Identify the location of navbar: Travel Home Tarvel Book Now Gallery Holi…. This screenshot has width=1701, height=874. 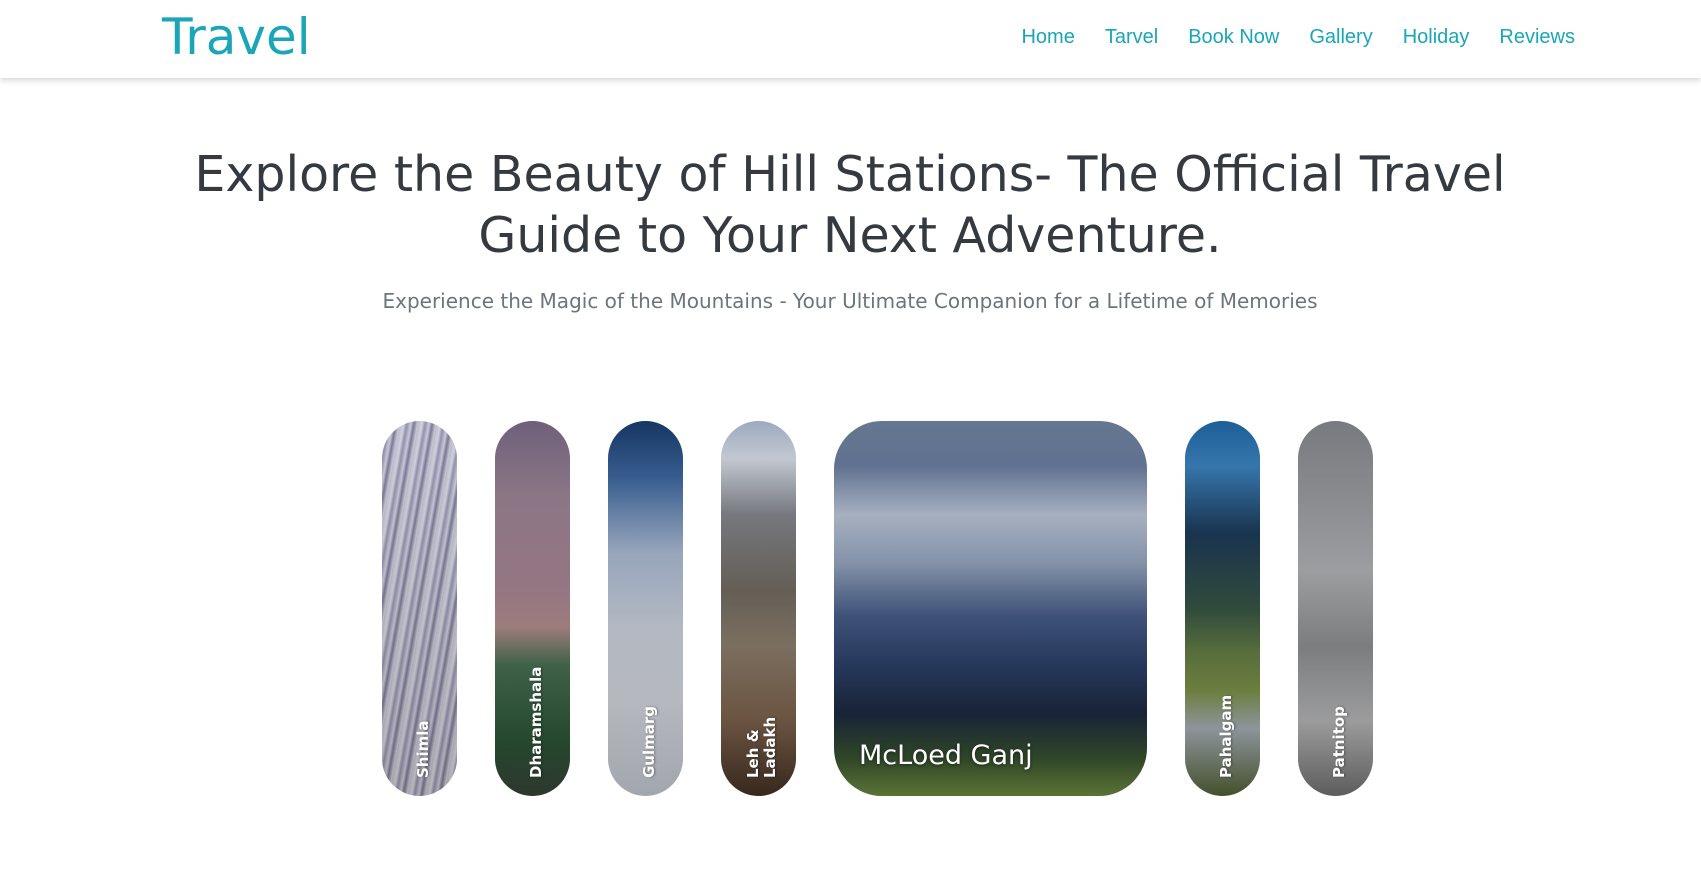
(850, 39).